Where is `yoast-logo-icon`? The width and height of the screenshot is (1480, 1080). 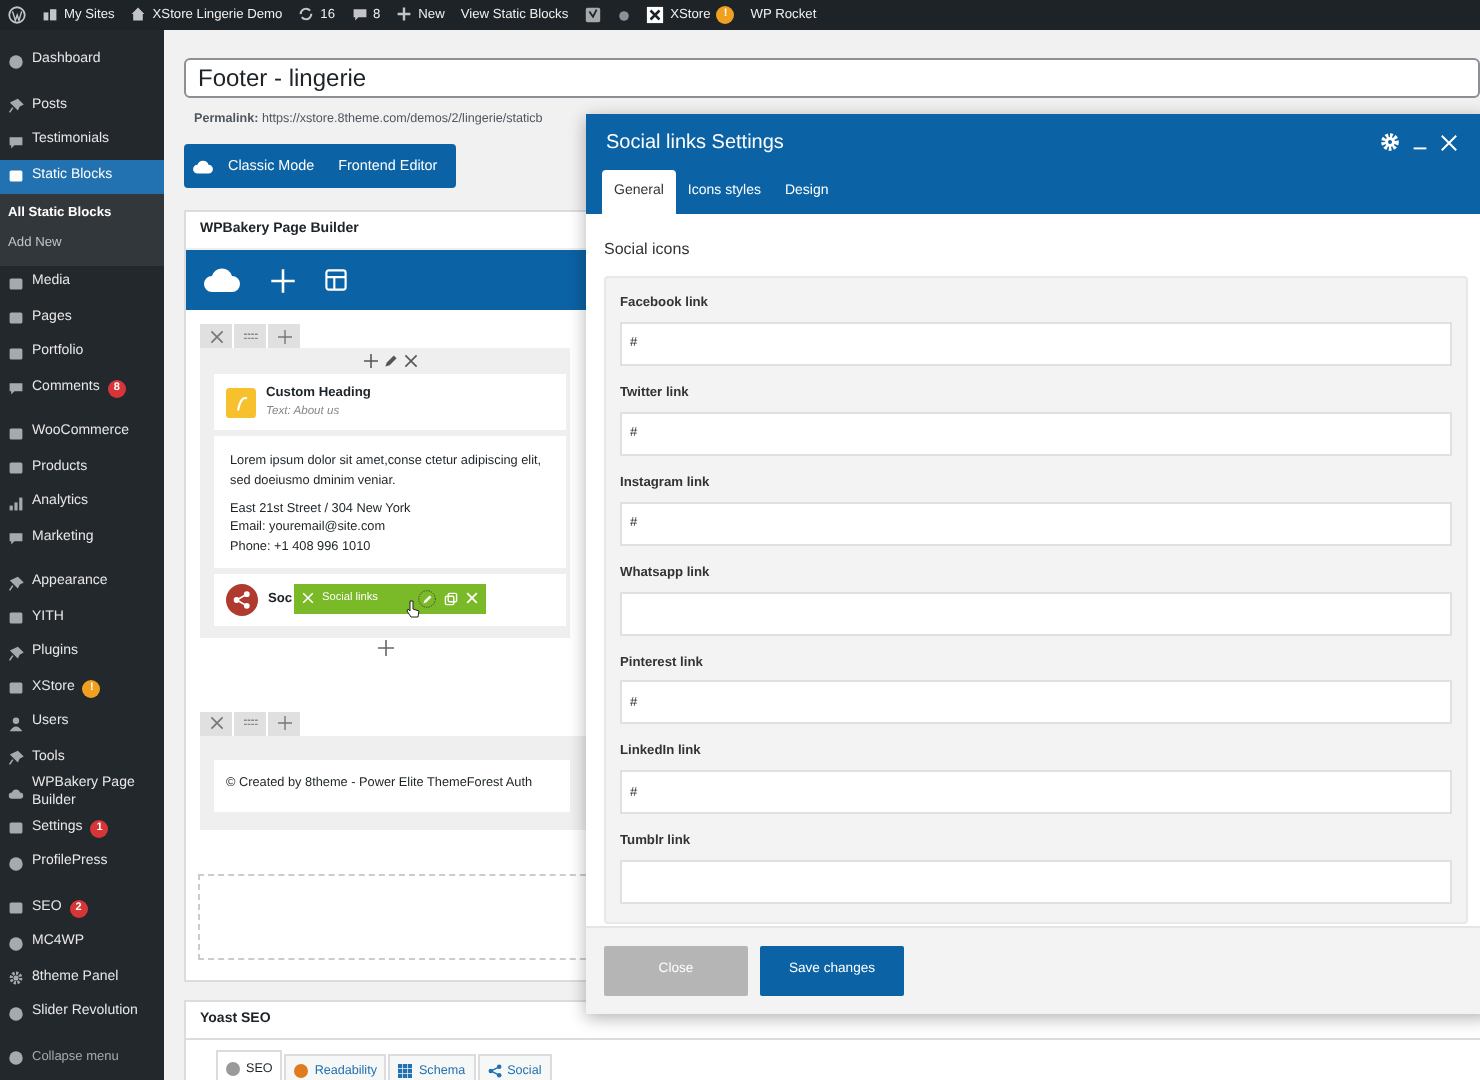 yoast-logo-icon is located at coordinates (593, 15).